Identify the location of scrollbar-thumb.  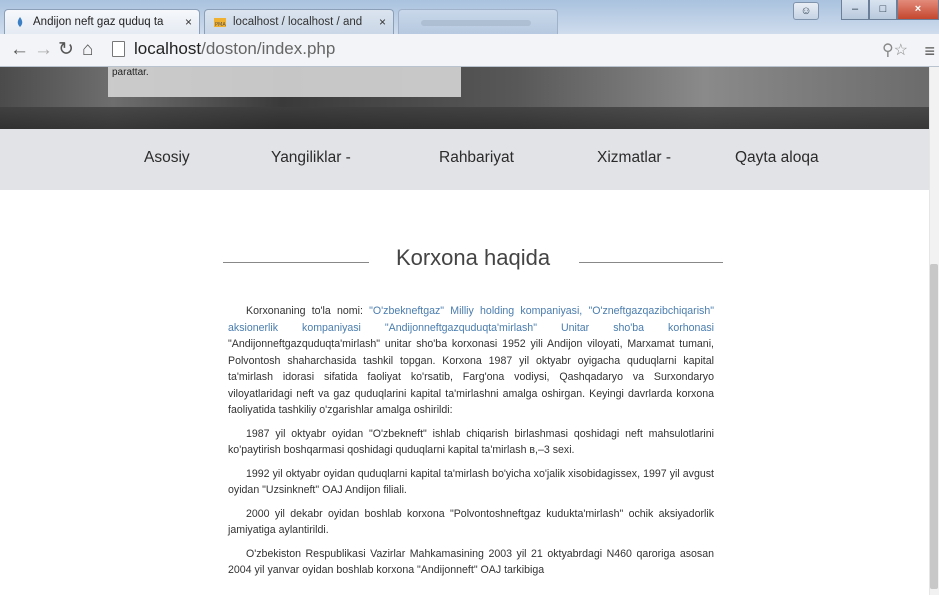
(934, 426).